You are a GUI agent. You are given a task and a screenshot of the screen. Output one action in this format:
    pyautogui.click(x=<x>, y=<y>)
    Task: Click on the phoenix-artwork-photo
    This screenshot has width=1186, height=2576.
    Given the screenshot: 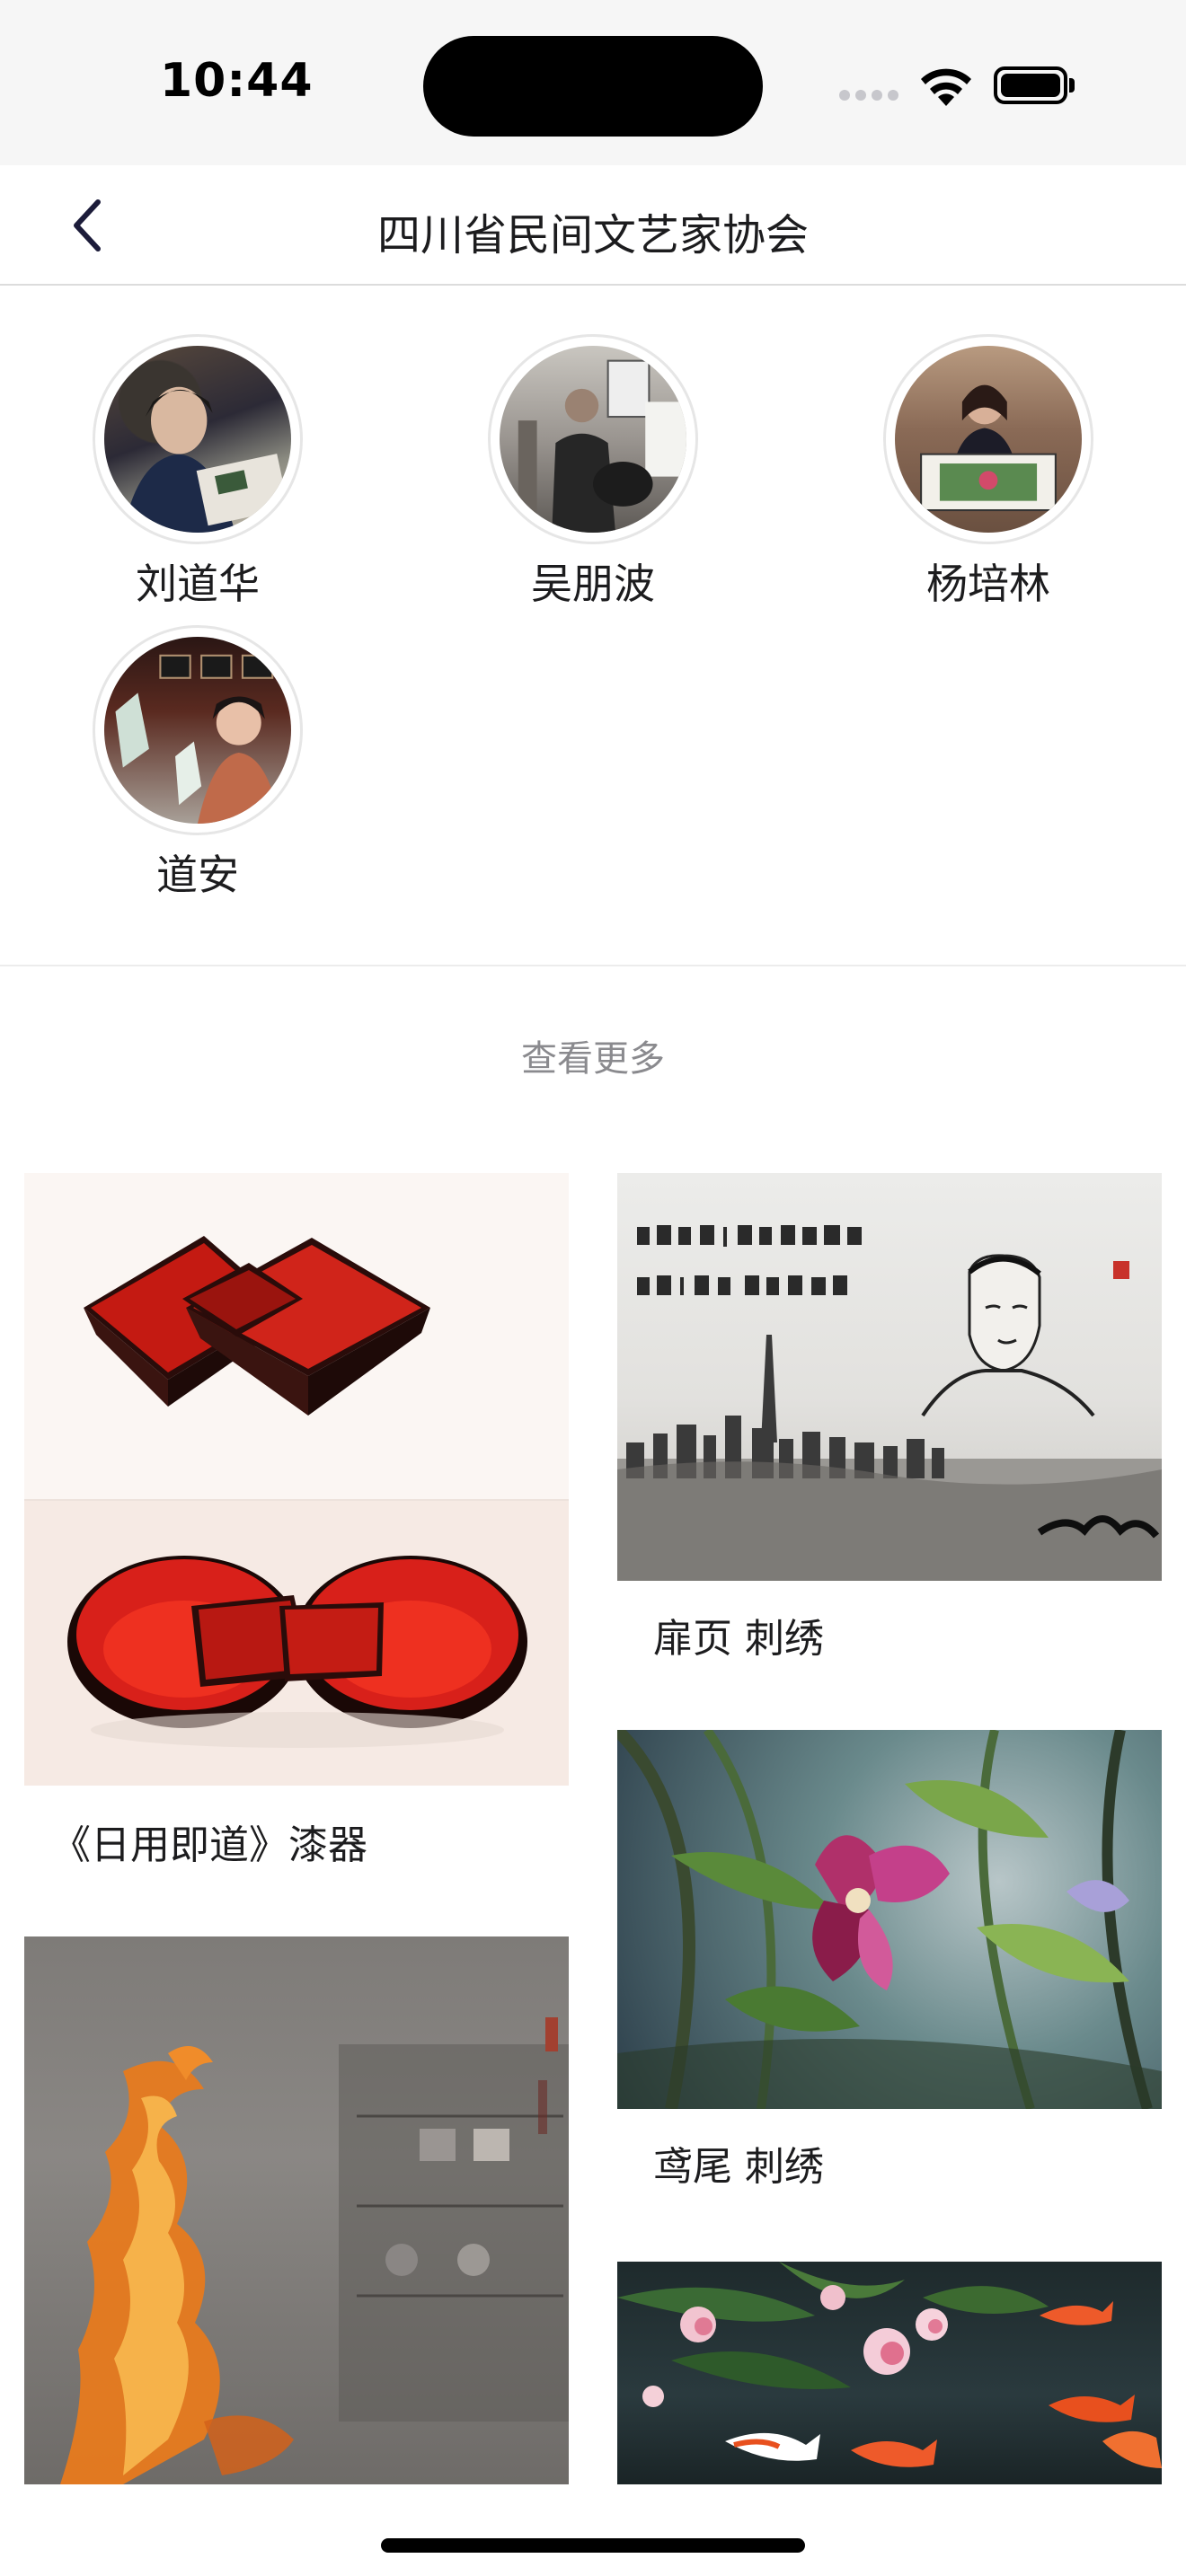 What is the action you would take?
    pyautogui.click(x=296, y=2210)
    